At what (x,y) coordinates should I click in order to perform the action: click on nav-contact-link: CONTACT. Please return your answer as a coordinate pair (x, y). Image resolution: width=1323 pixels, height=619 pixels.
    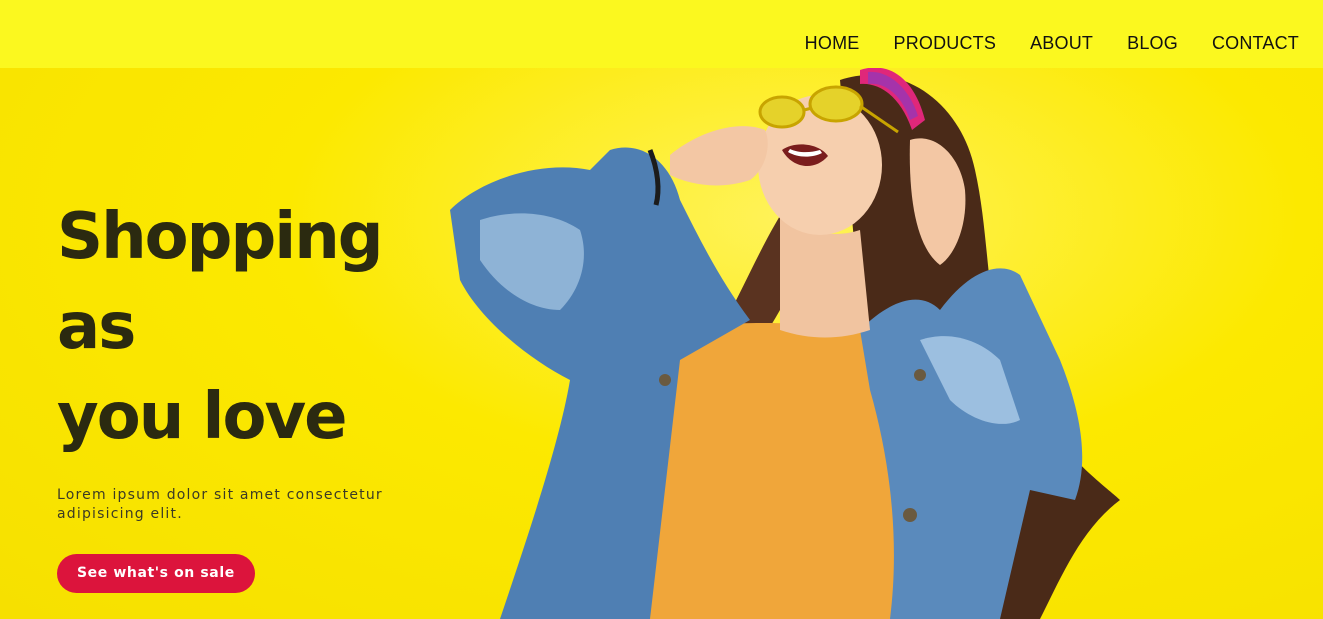
    Looking at the image, I should click on (1255, 43).